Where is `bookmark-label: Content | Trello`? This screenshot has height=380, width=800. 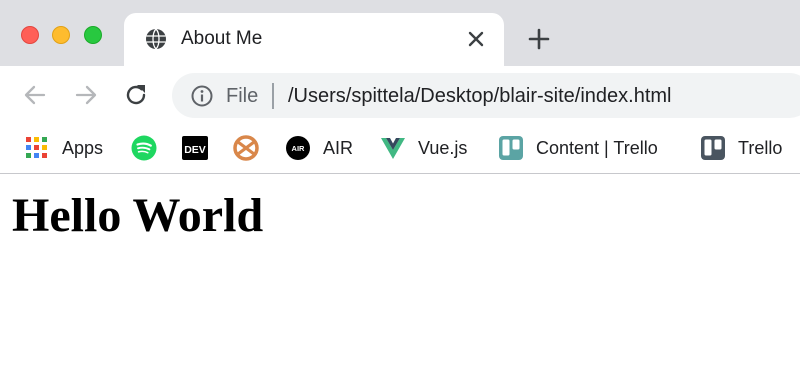 bookmark-label: Content | Trello is located at coordinates (597, 147).